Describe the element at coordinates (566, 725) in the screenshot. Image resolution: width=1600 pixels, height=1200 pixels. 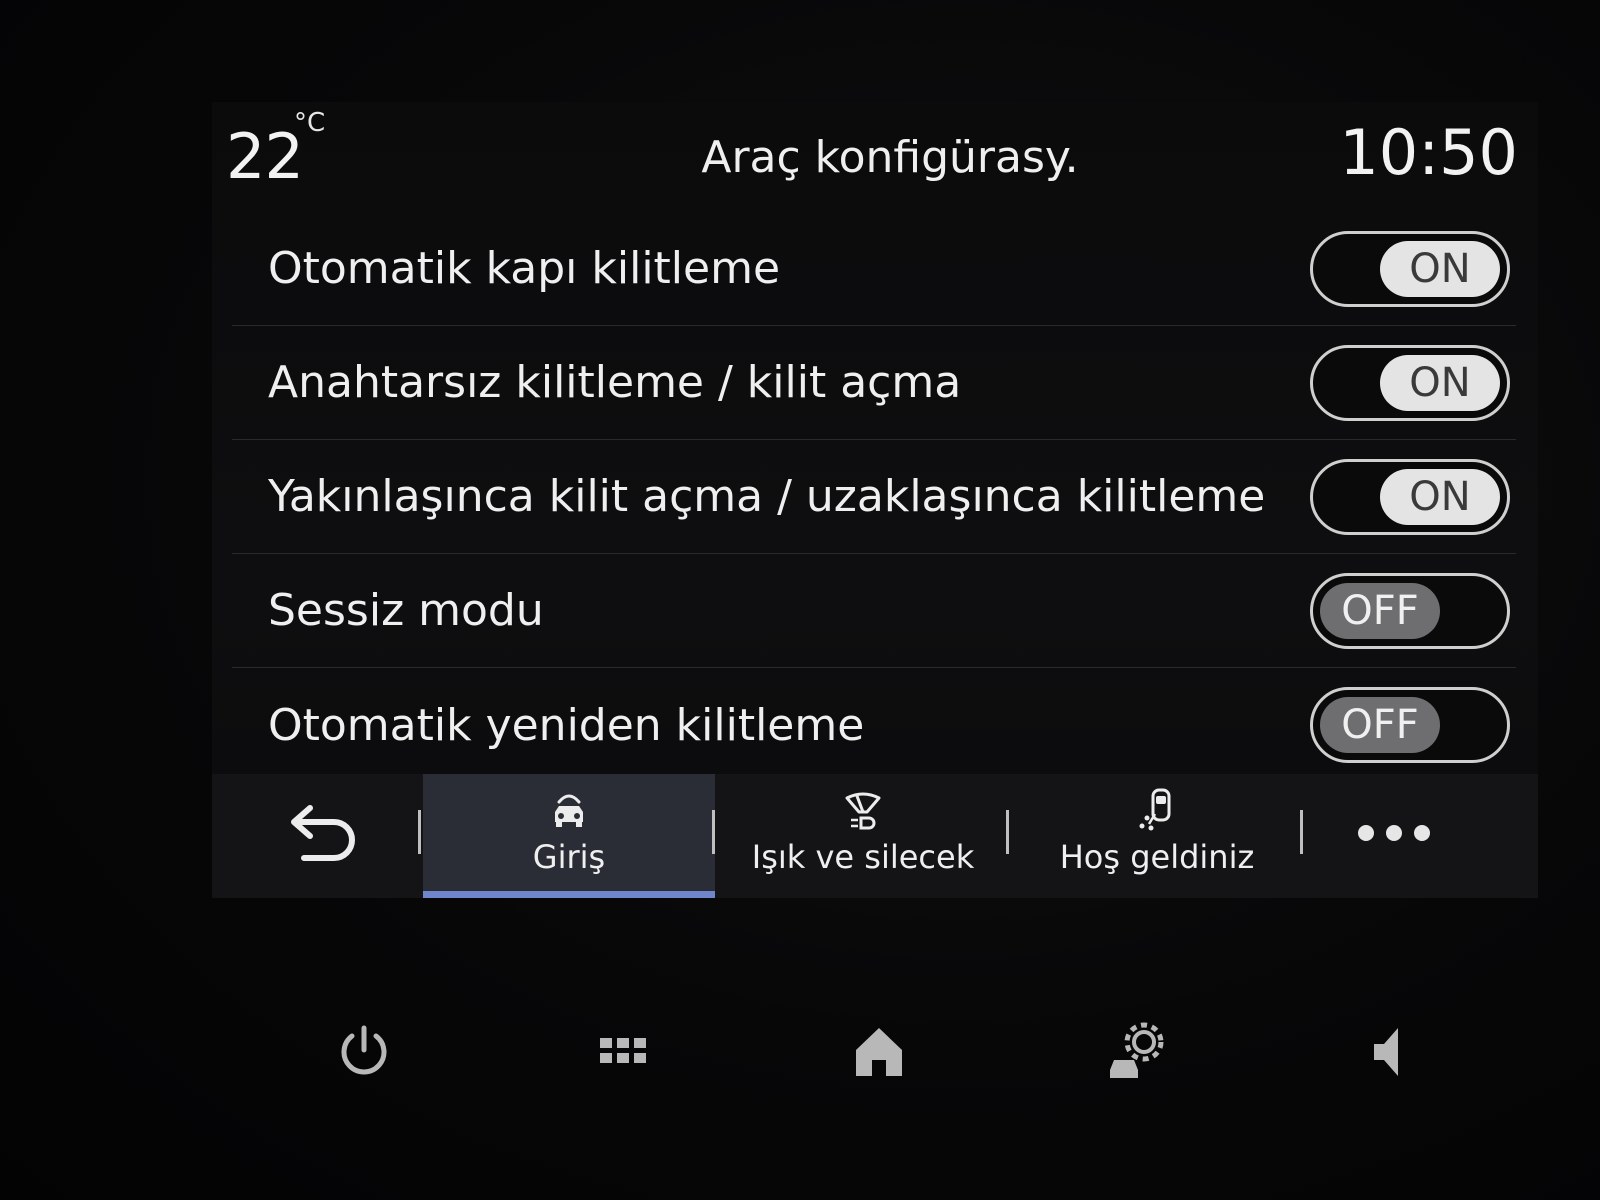
I see `setting-label: Otomatik yeniden kilitleme` at that location.